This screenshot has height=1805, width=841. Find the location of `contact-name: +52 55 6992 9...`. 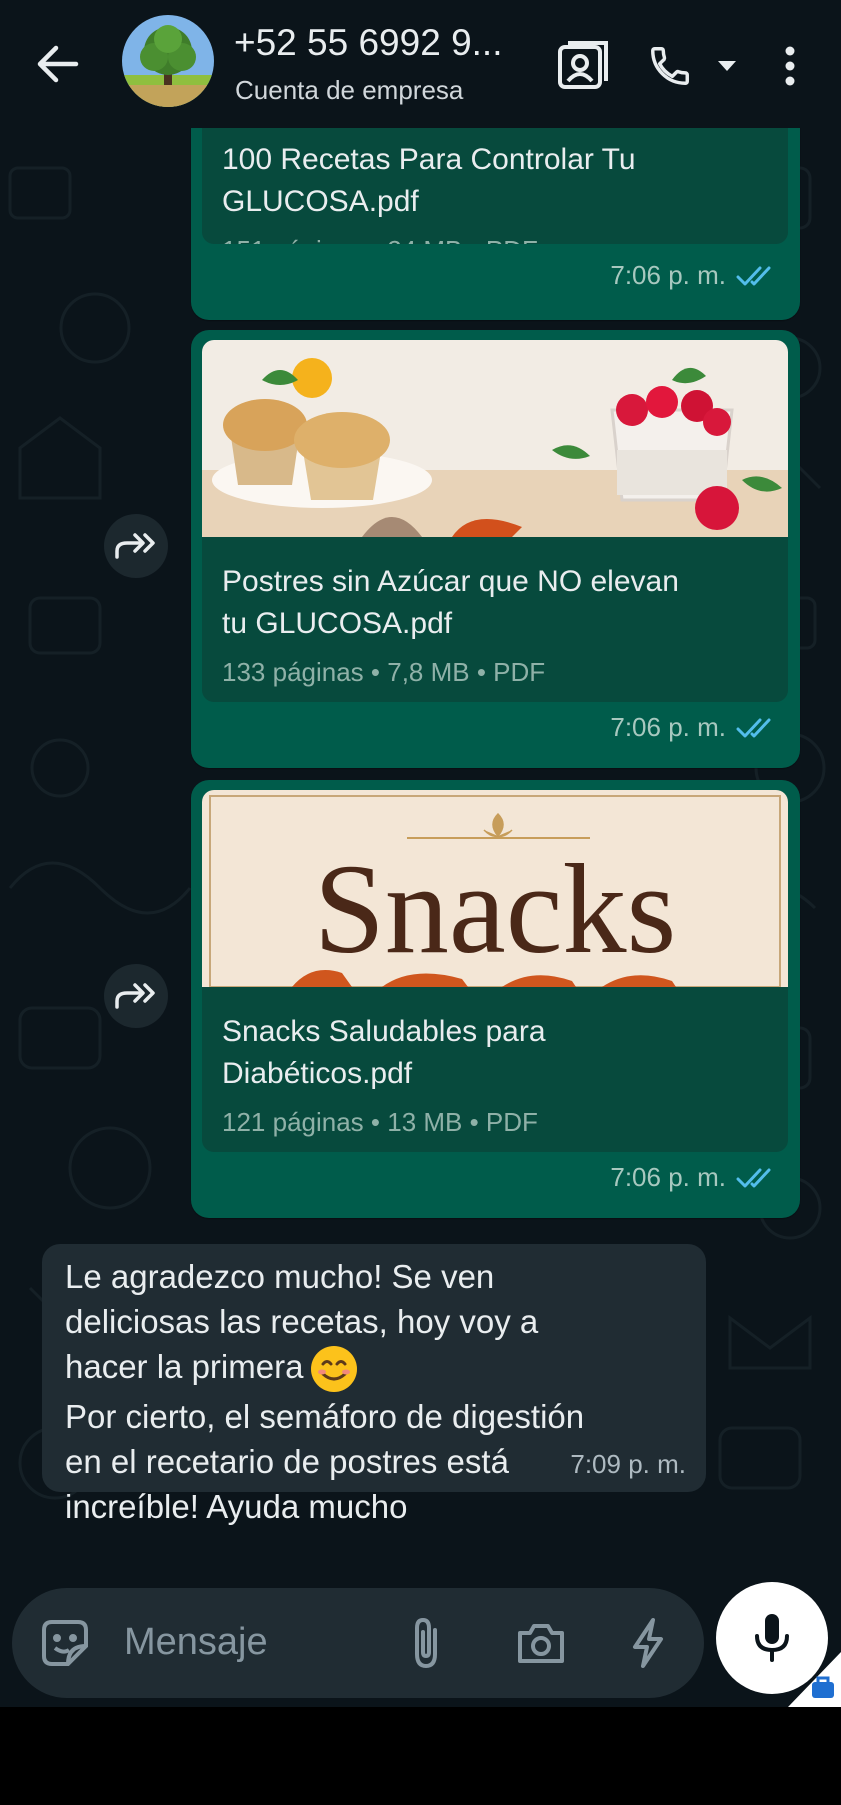

contact-name: +52 55 6992 9... is located at coordinates (368, 43).